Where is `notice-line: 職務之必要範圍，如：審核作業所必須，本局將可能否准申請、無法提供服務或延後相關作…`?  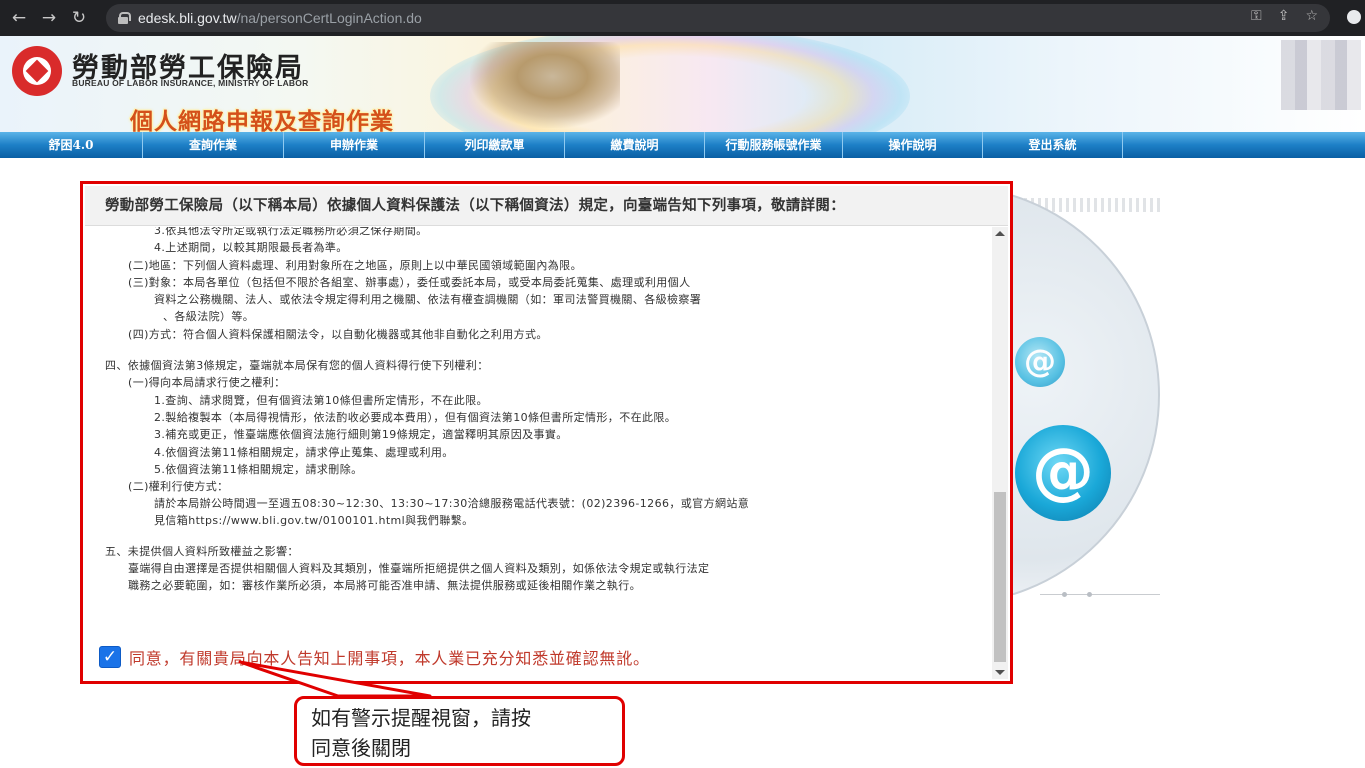
notice-line: 職務之必要範圍，如：審核作業所必須，本局將可能否准申請、無法提供服務或延後相關作… is located at coordinates (384, 585).